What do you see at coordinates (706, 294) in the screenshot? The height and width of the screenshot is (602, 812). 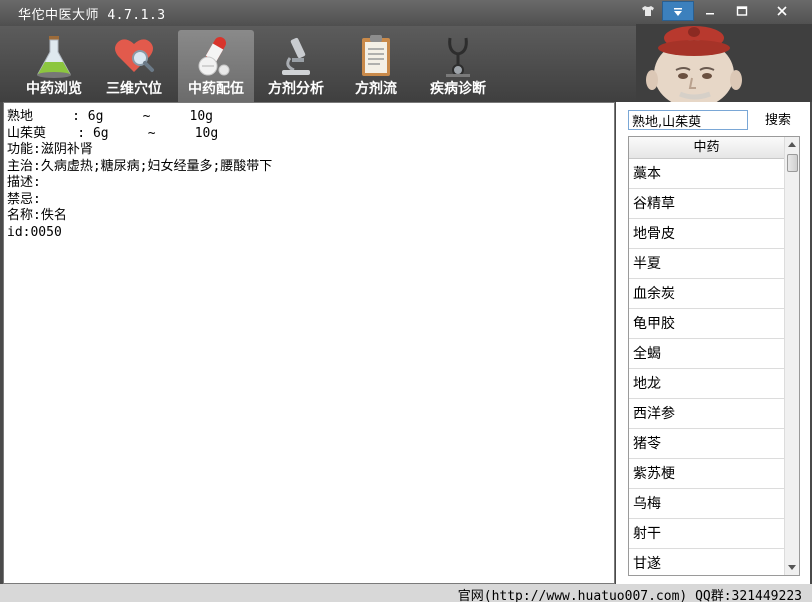 I see `list-item: 血余炭` at bounding box center [706, 294].